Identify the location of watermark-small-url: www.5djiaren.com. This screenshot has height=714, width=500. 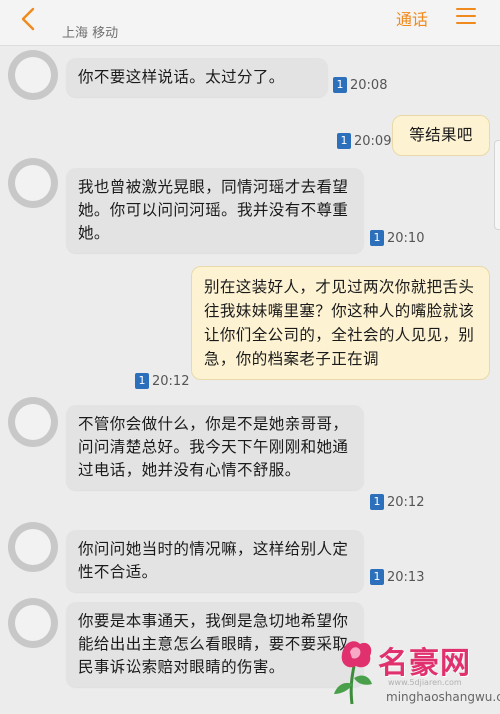
(425, 682).